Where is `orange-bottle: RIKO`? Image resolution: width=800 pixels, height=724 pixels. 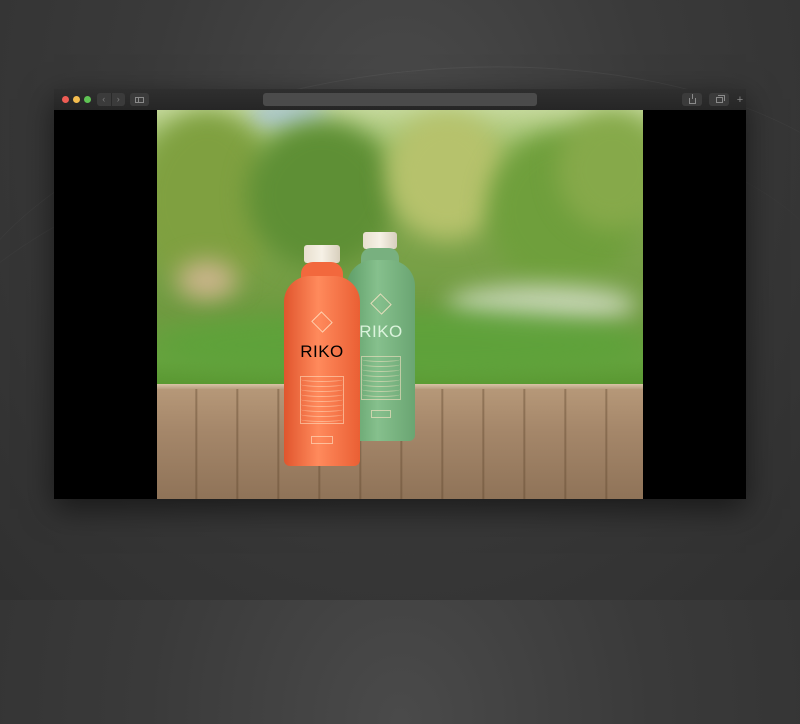
orange-bottle: RIKO is located at coordinates (323, 356).